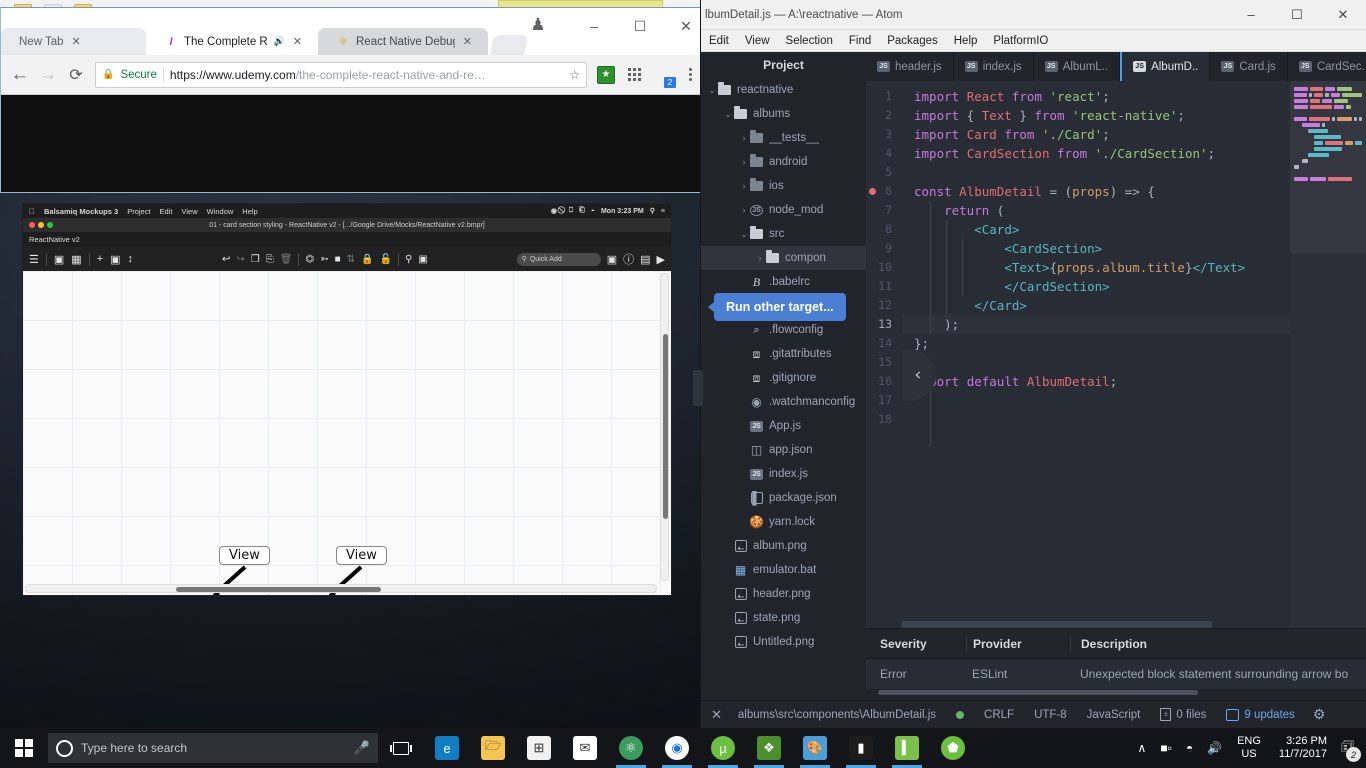 Image resolution: width=1366 pixels, height=768 pixels. What do you see at coordinates (351, 259) in the screenshot?
I see `distribute-icon: ⇅` at bounding box center [351, 259].